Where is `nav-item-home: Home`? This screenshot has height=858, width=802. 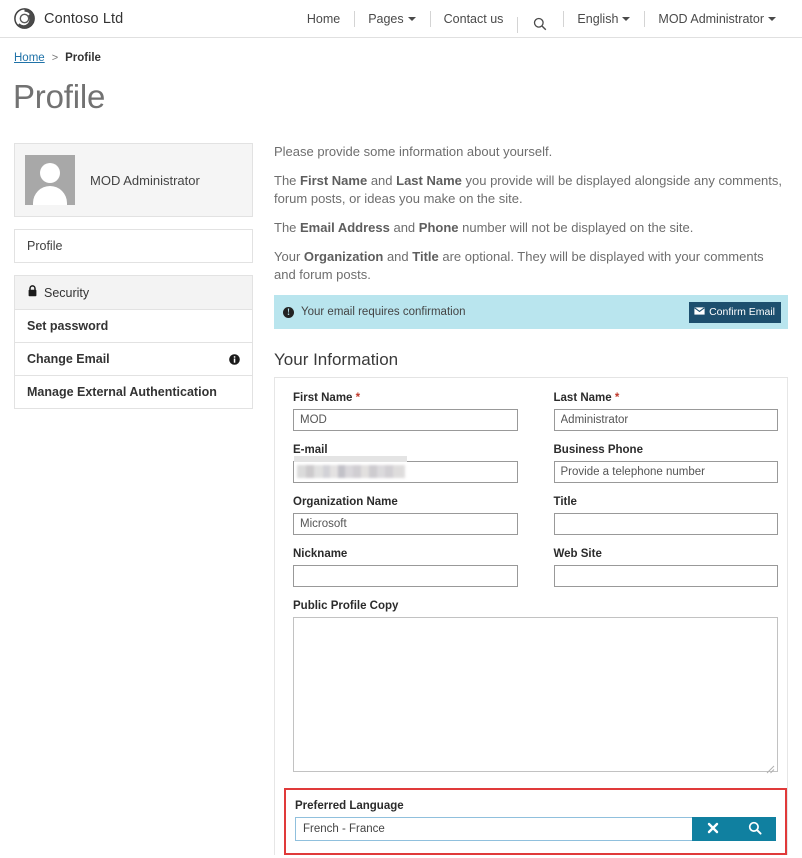
nav-item-home: Home is located at coordinates (323, 19).